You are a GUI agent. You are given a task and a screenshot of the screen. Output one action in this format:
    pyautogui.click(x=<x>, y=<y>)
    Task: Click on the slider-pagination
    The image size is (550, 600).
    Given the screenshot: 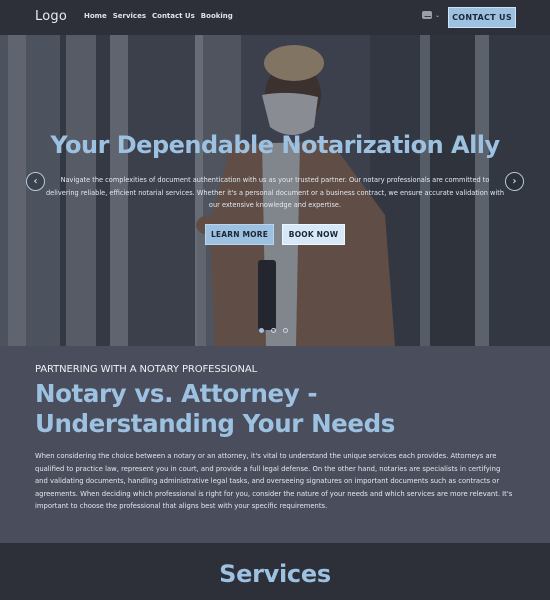 What is the action you would take?
    pyautogui.click(x=273, y=330)
    